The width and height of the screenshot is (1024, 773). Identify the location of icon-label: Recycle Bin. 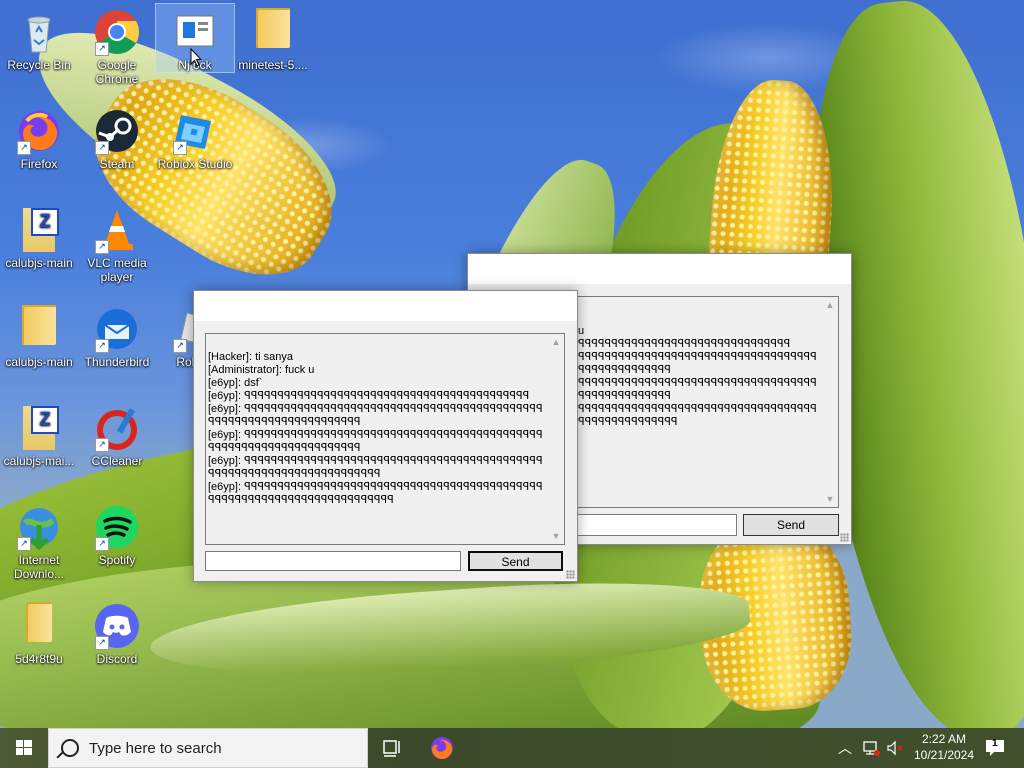
(39, 65).